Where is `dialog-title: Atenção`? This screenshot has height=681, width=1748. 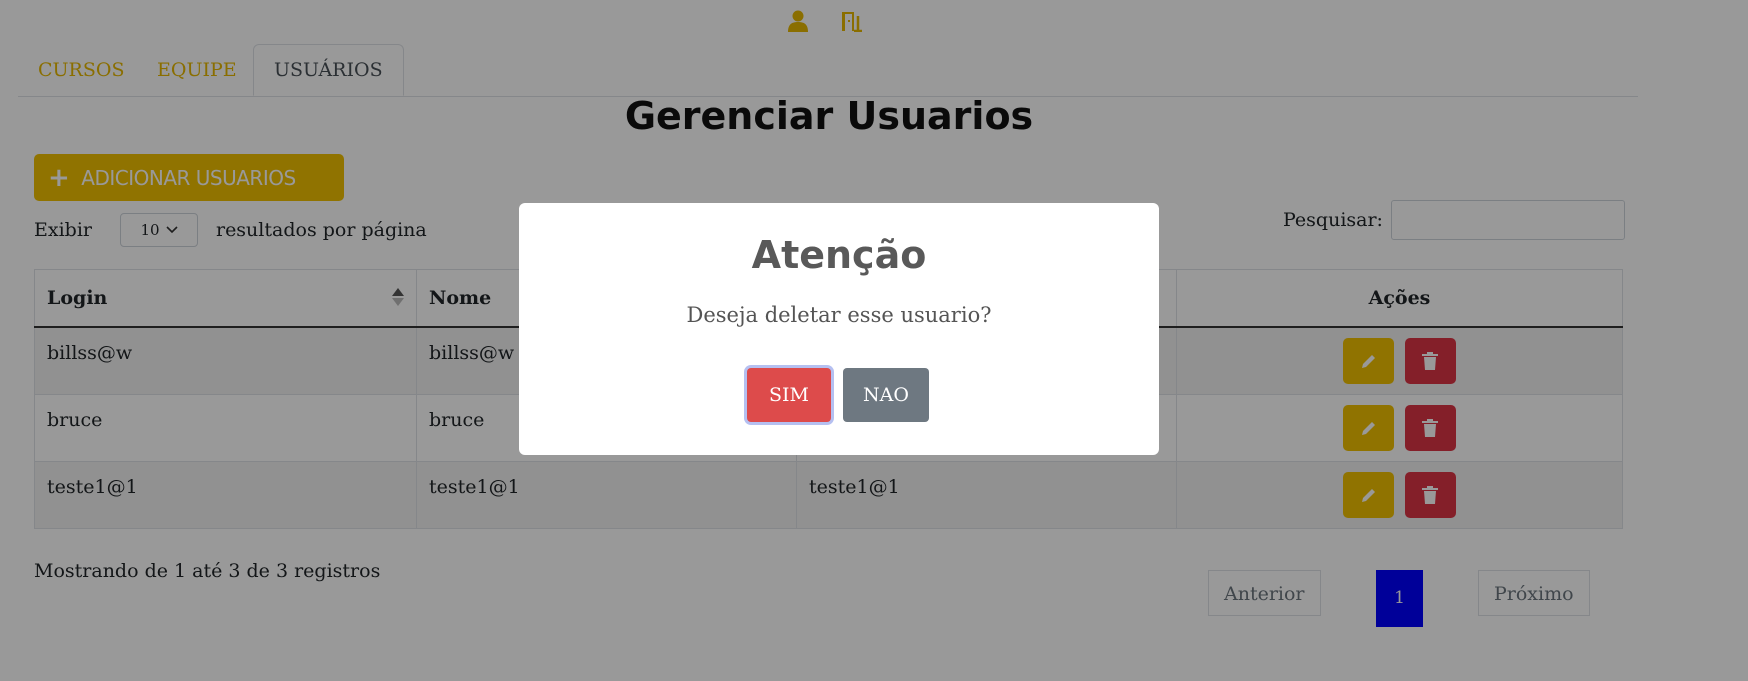 dialog-title: Atenção is located at coordinates (839, 255).